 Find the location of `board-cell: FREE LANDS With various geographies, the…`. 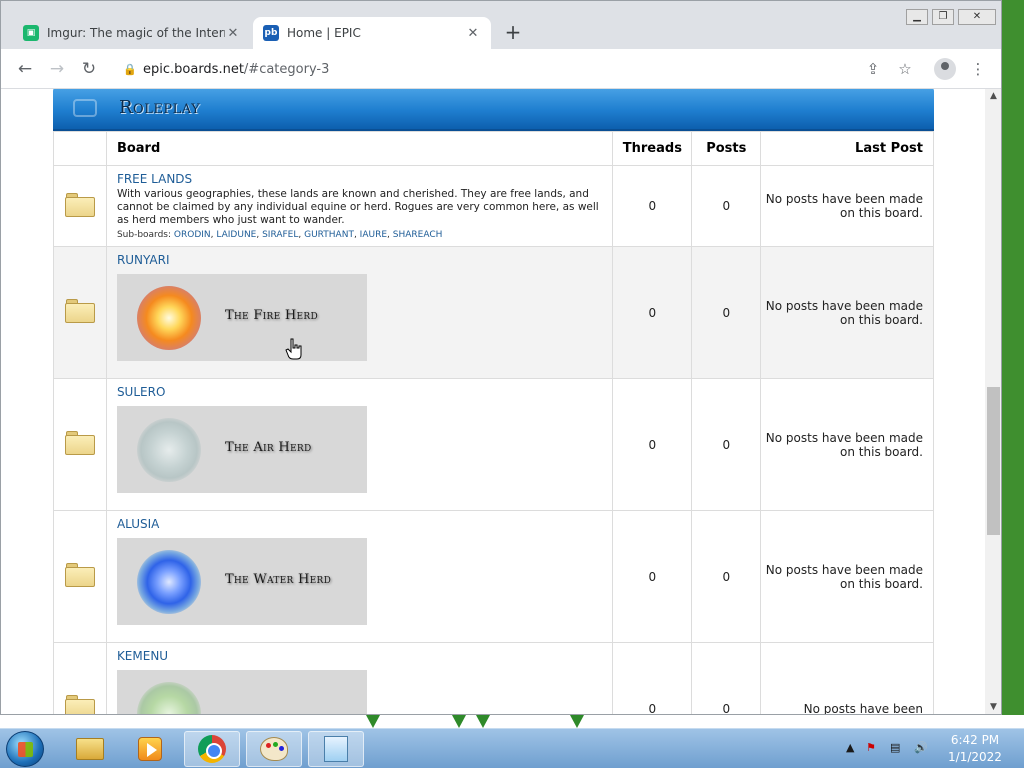

board-cell: FREE LANDS With various geographies, the… is located at coordinates (359, 206).